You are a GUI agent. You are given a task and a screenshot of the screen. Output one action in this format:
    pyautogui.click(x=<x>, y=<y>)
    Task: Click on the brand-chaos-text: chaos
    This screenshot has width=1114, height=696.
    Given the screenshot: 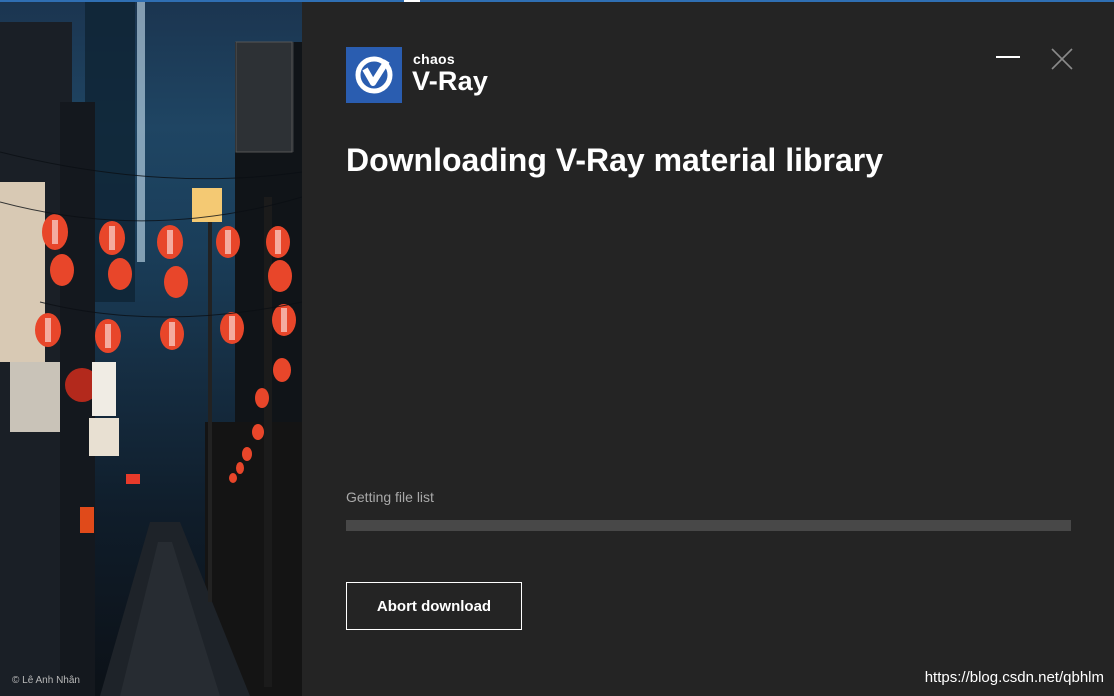 What is the action you would take?
    pyautogui.click(x=434, y=59)
    